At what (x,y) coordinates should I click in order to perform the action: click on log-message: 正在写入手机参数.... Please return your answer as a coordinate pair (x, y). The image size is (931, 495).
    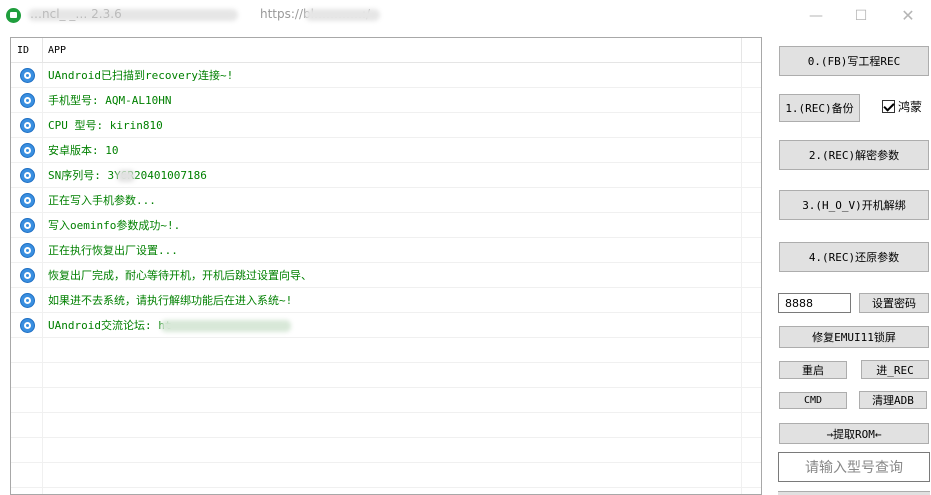
    Looking at the image, I should click on (102, 200).